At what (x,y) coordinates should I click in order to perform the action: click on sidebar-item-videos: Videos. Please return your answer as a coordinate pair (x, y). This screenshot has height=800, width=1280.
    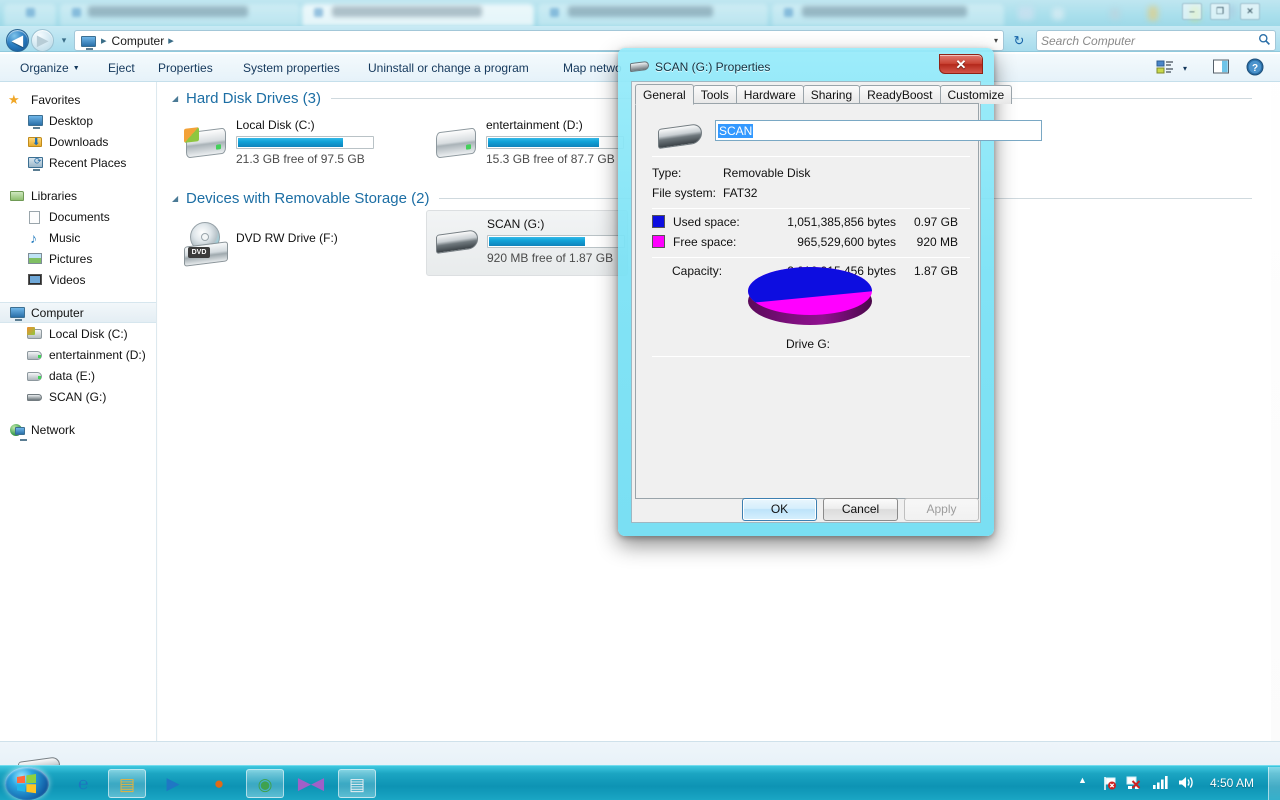
    Looking at the image, I should click on (78, 279).